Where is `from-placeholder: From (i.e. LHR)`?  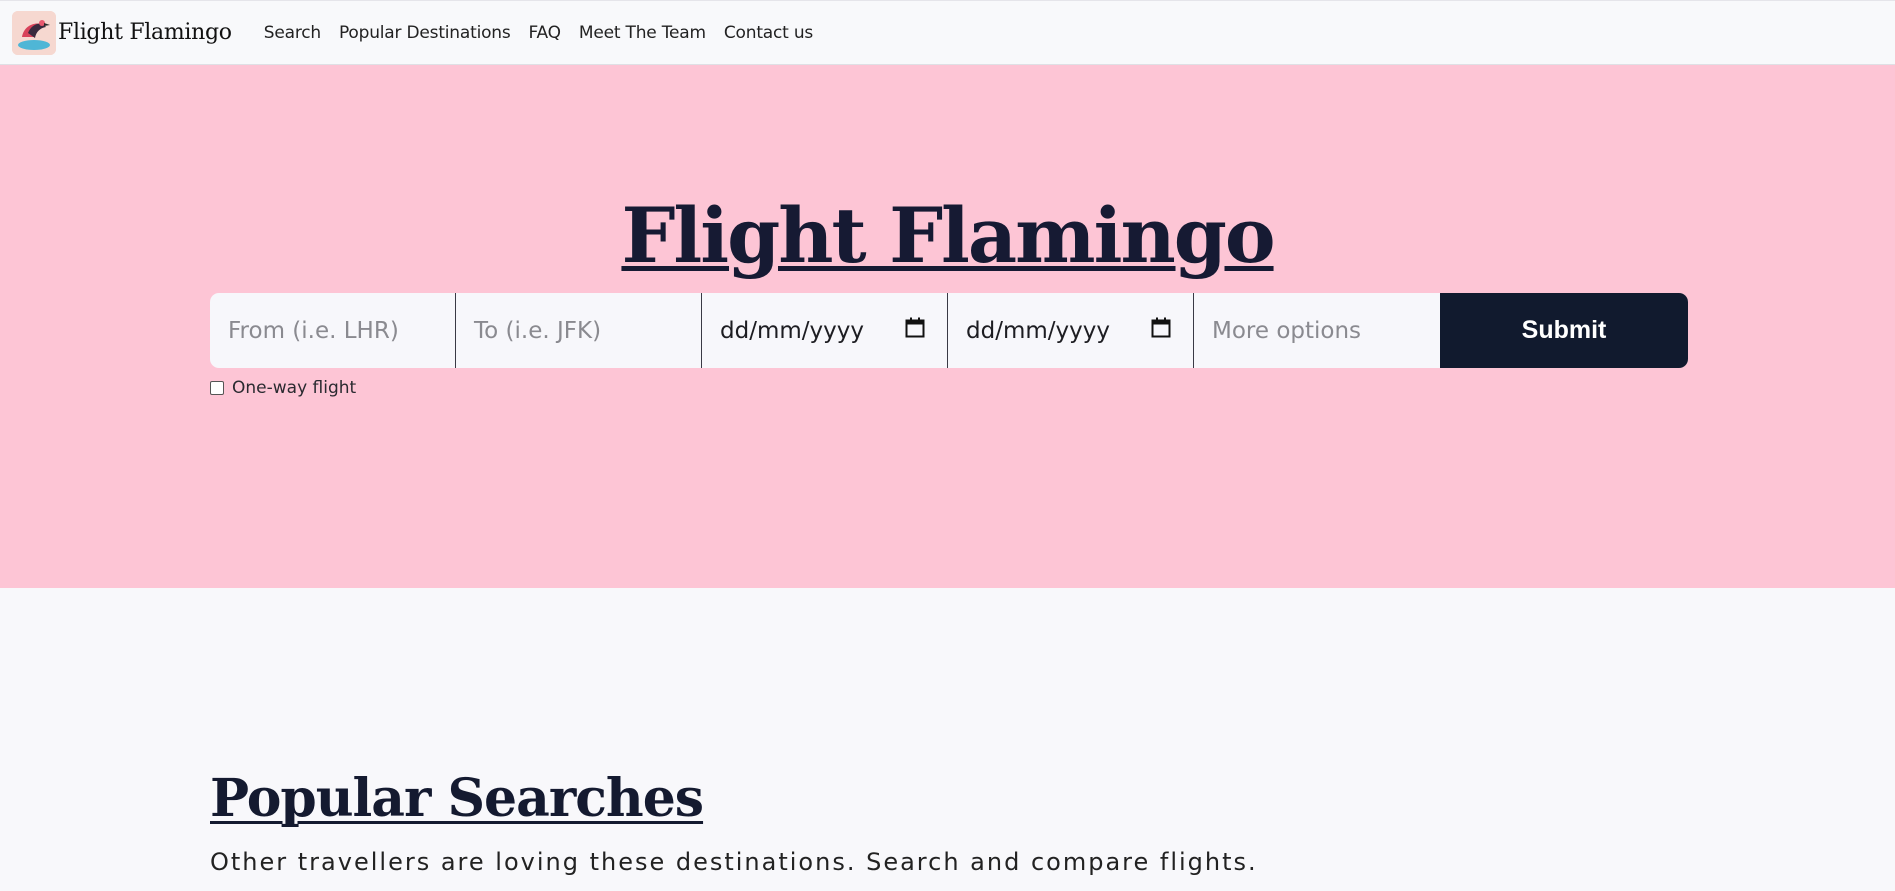
from-placeholder: From (i.e. LHR) is located at coordinates (313, 330).